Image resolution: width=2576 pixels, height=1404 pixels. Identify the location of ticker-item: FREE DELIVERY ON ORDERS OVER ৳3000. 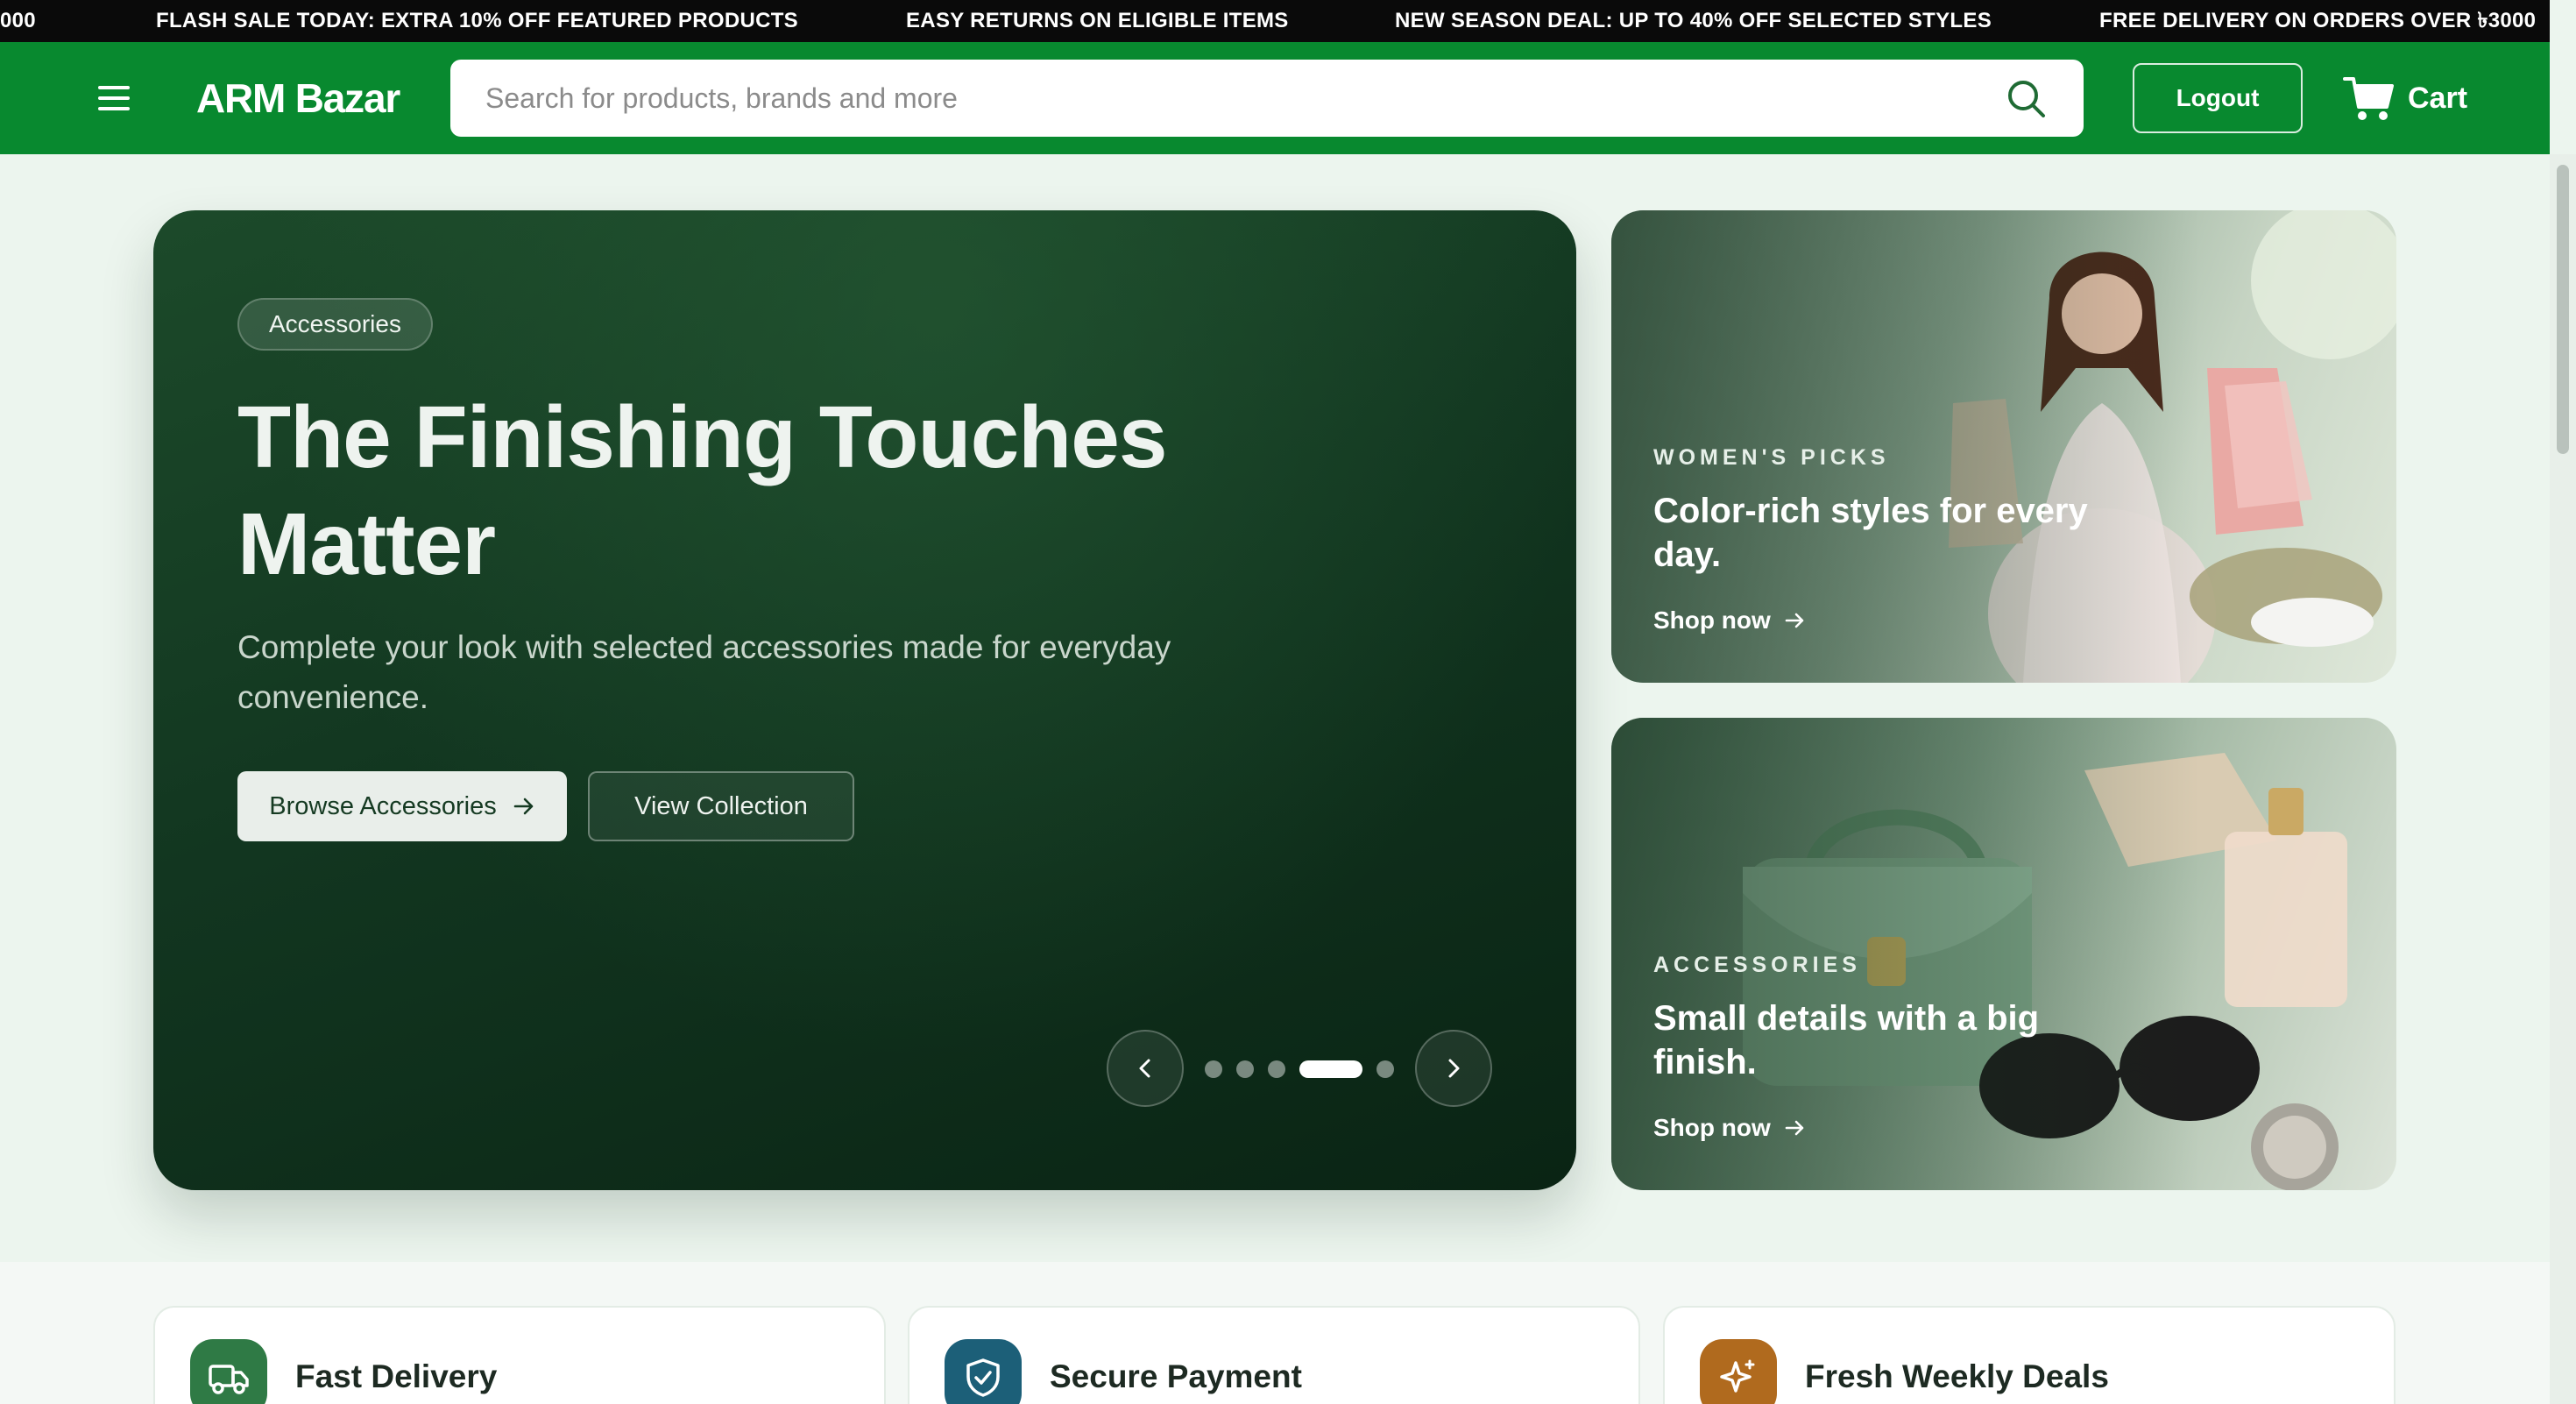
(2318, 20).